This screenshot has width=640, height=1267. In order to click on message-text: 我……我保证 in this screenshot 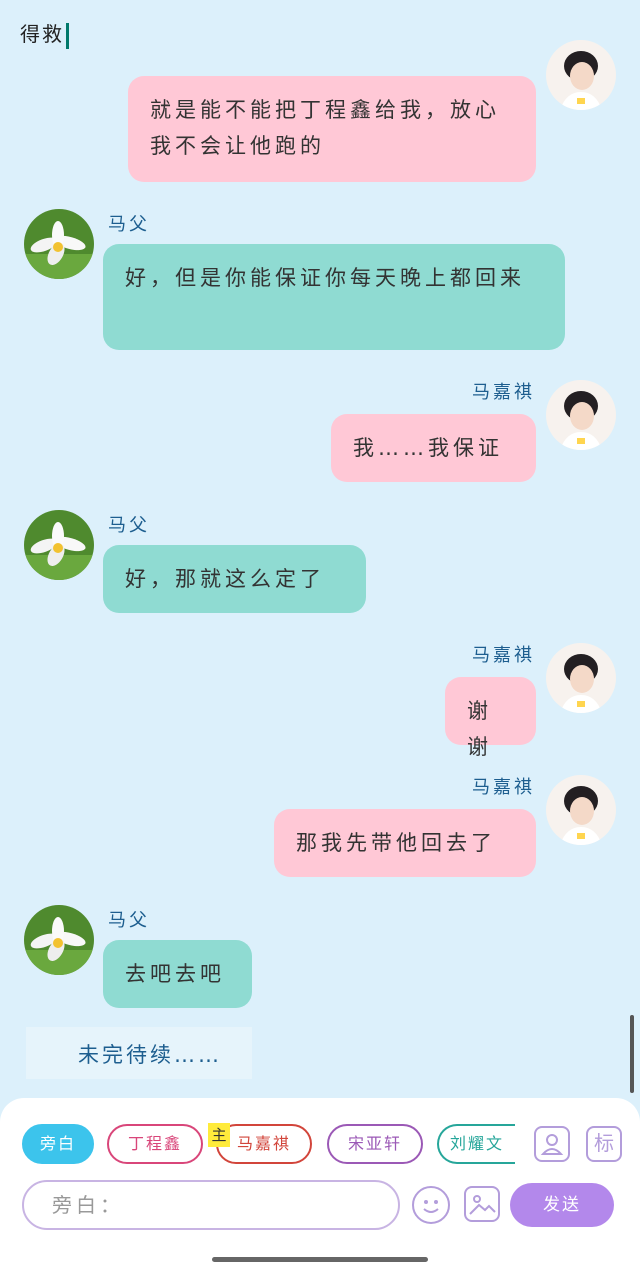, I will do `click(428, 448)`.